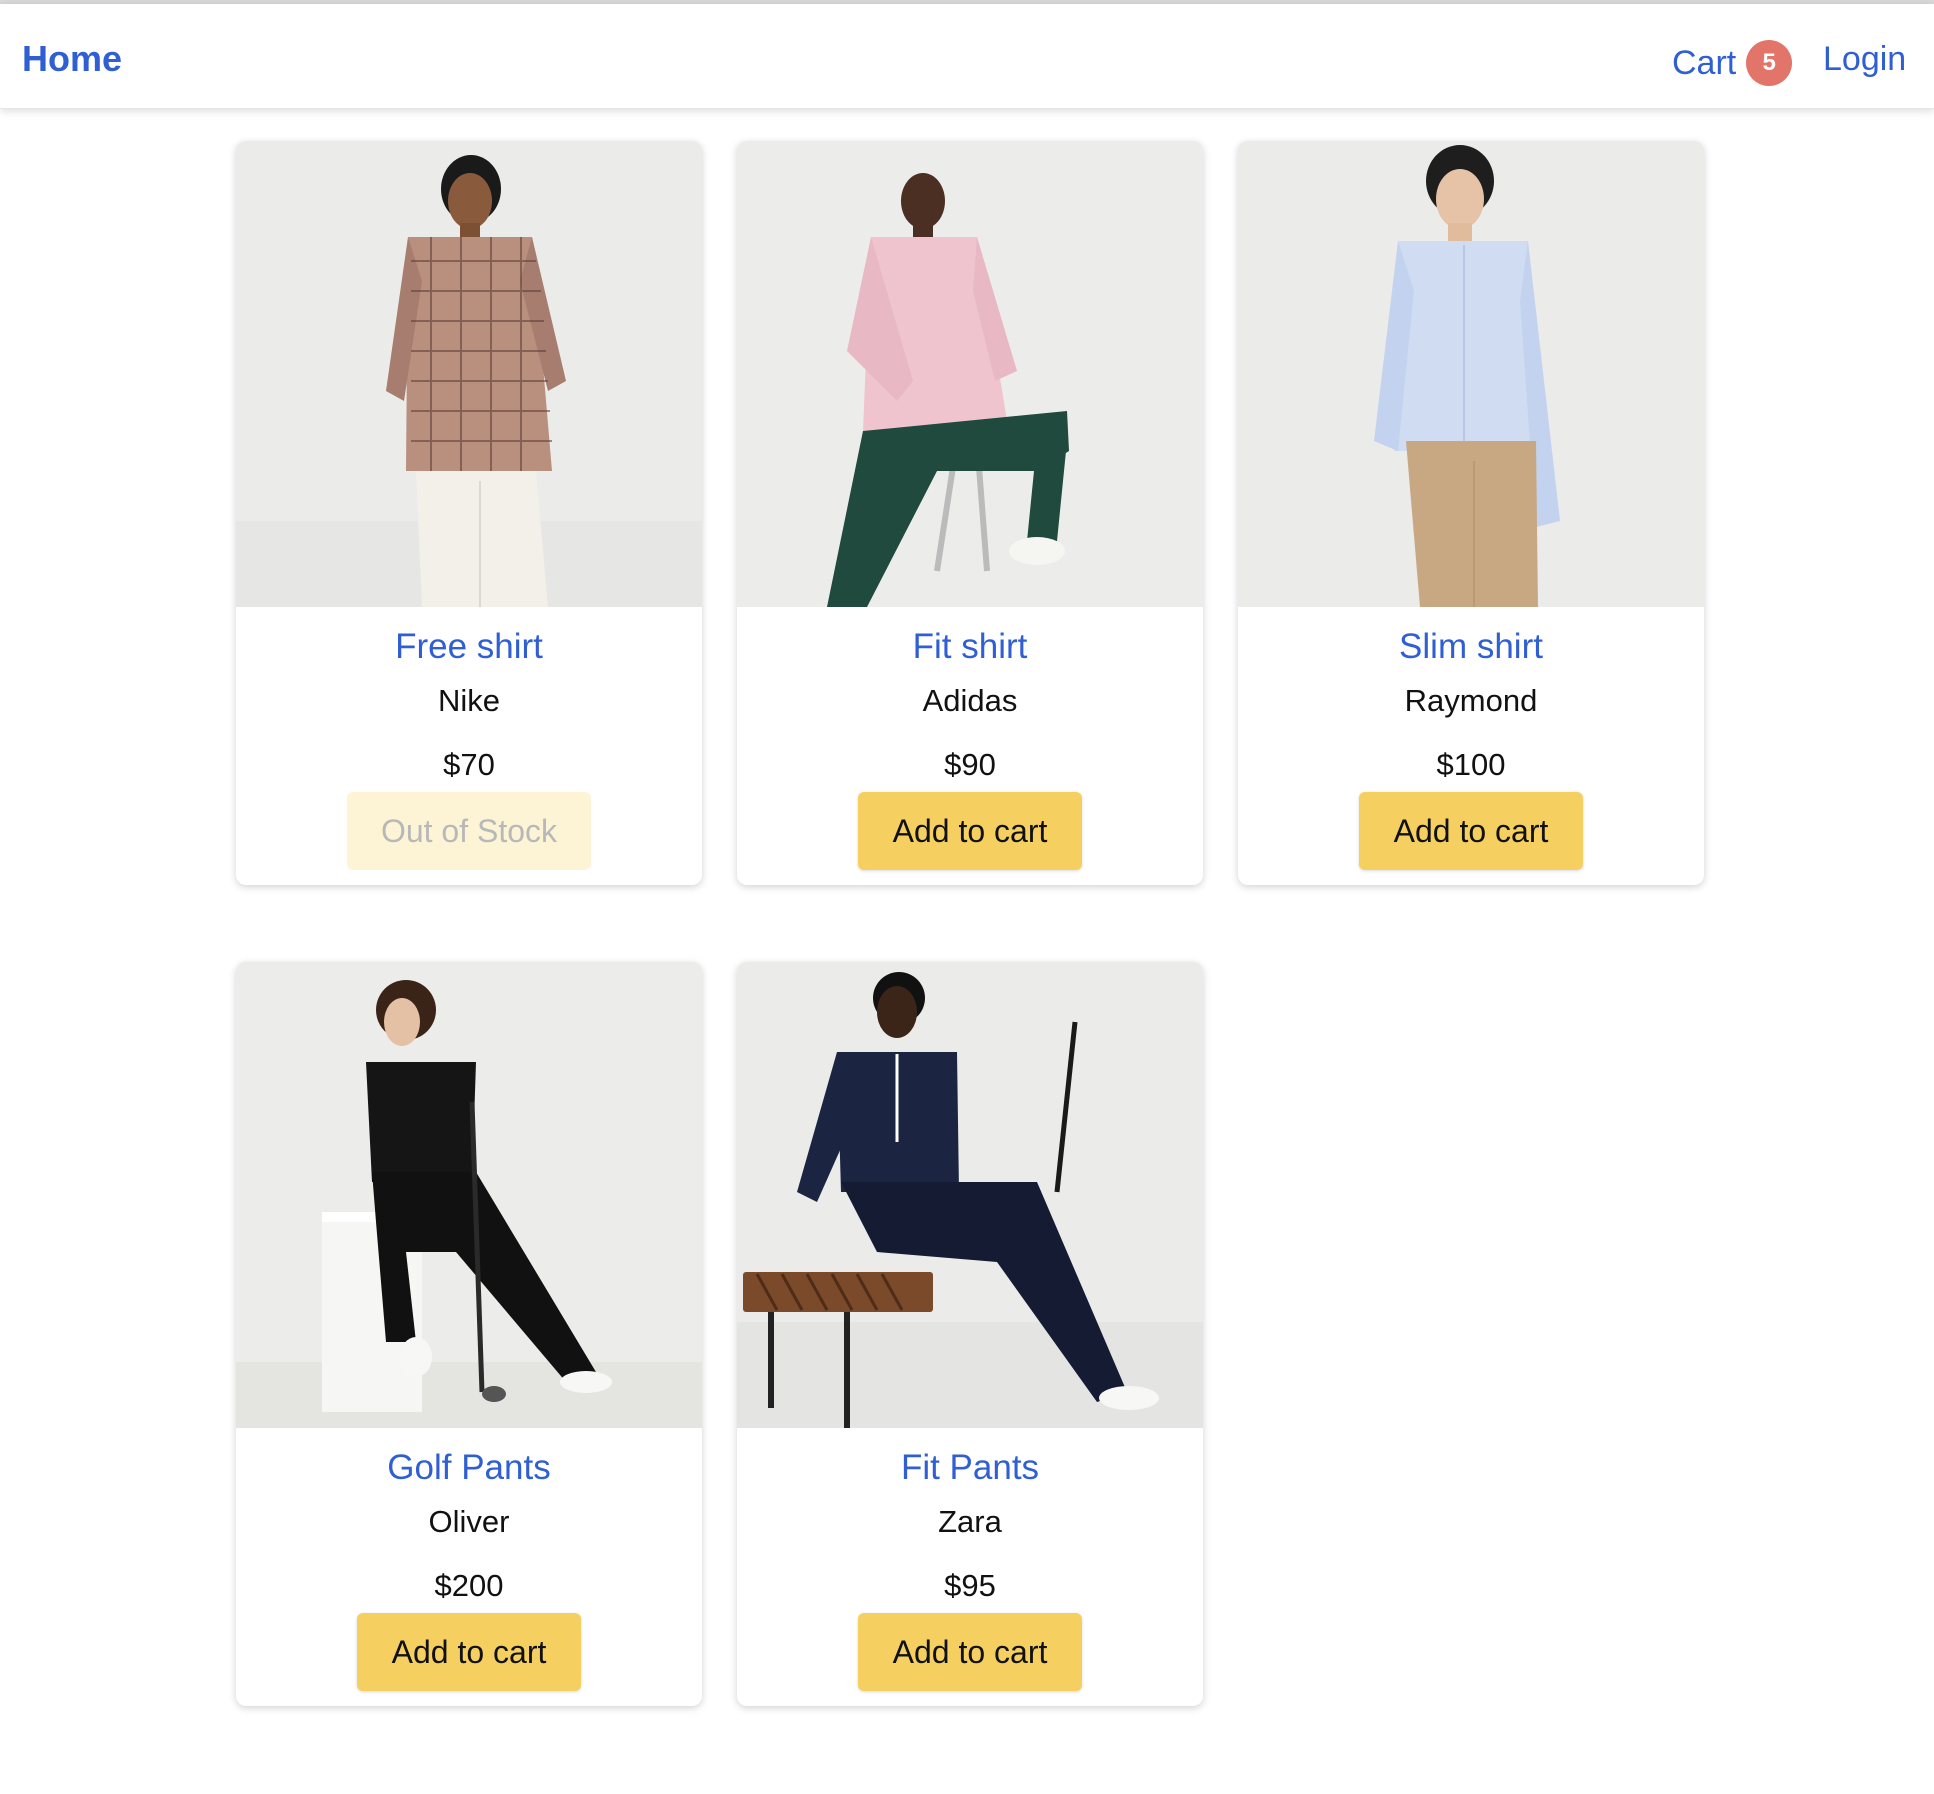 This screenshot has width=1934, height=1794. What do you see at coordinates (469, 1468) in the screenshot?
I see `product-title-link: Golf Pants` at bounding box center [469, 1468].